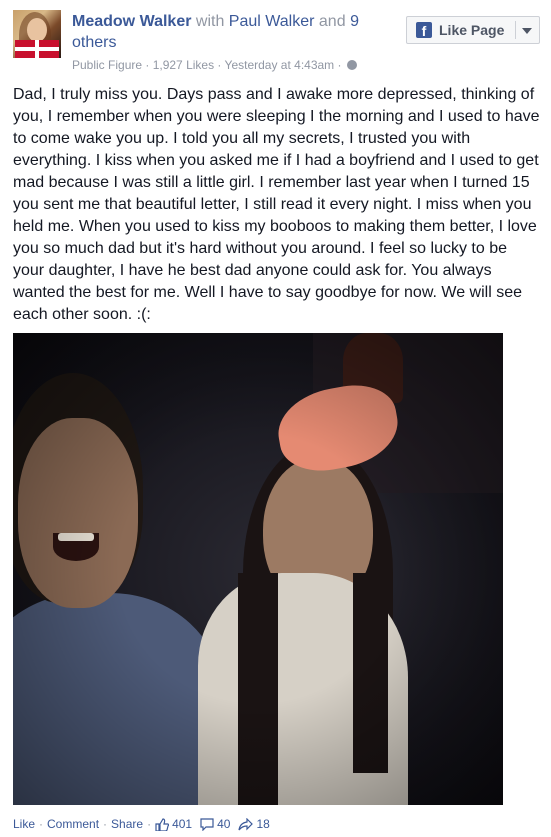 This screenshot has height=837, width=551. Describe the element at coordinates (131, 21) in the screenshot. I see `author-name-link: Meadow Walker` at that location.